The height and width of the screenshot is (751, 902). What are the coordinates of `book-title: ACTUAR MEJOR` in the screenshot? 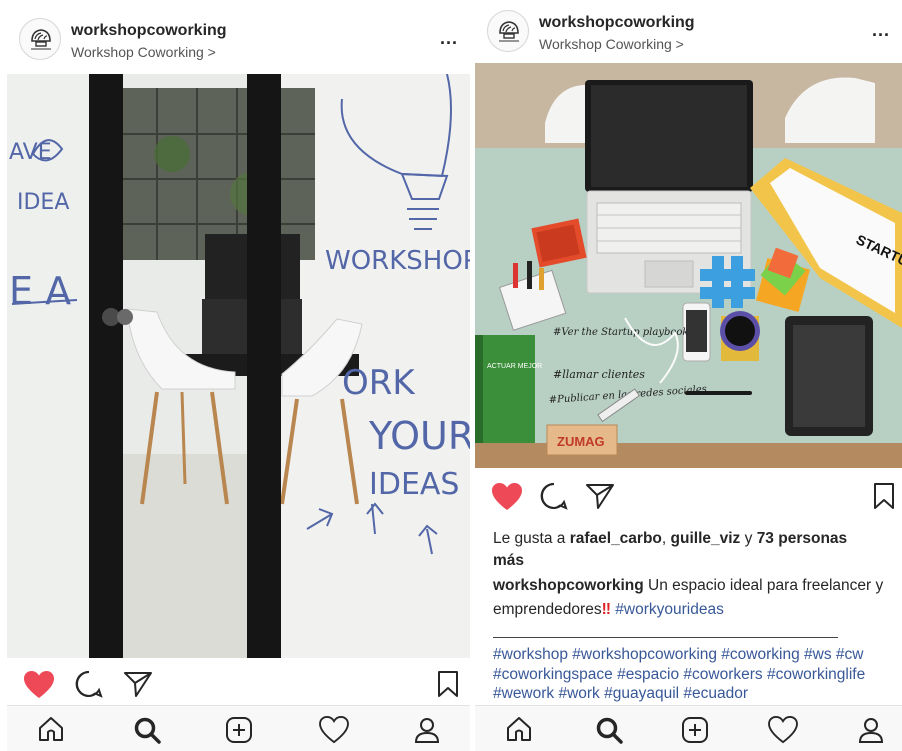 It's located at (514, 366).